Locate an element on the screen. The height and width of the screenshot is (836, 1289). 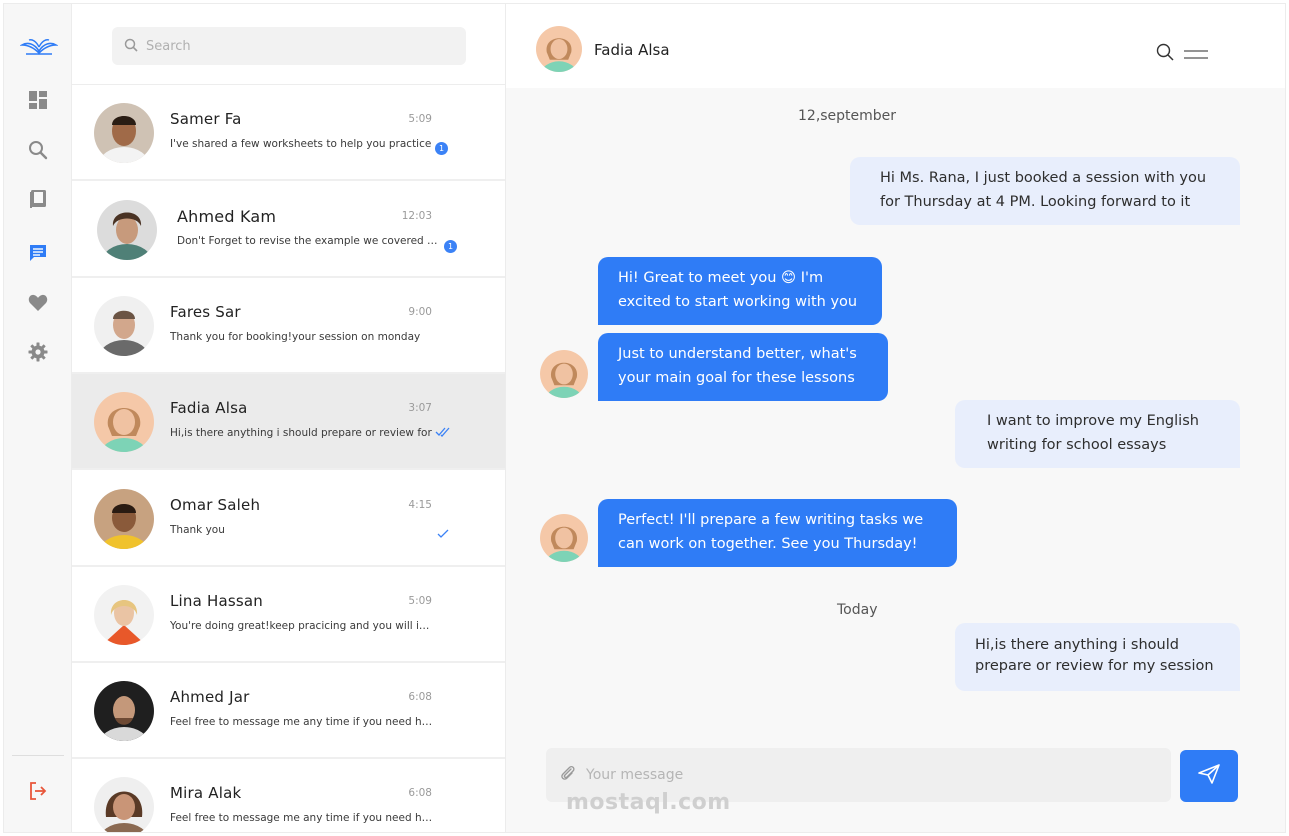
contact-name: Lina Hassan is located at coordinates (216, 601).